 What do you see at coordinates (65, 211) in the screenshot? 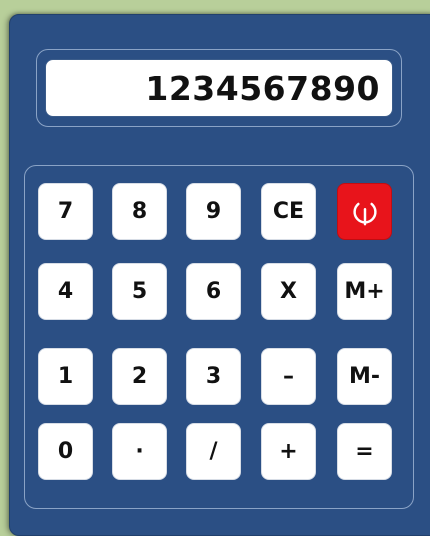
I see `key-7: 7` at bounding box center [65, 211].